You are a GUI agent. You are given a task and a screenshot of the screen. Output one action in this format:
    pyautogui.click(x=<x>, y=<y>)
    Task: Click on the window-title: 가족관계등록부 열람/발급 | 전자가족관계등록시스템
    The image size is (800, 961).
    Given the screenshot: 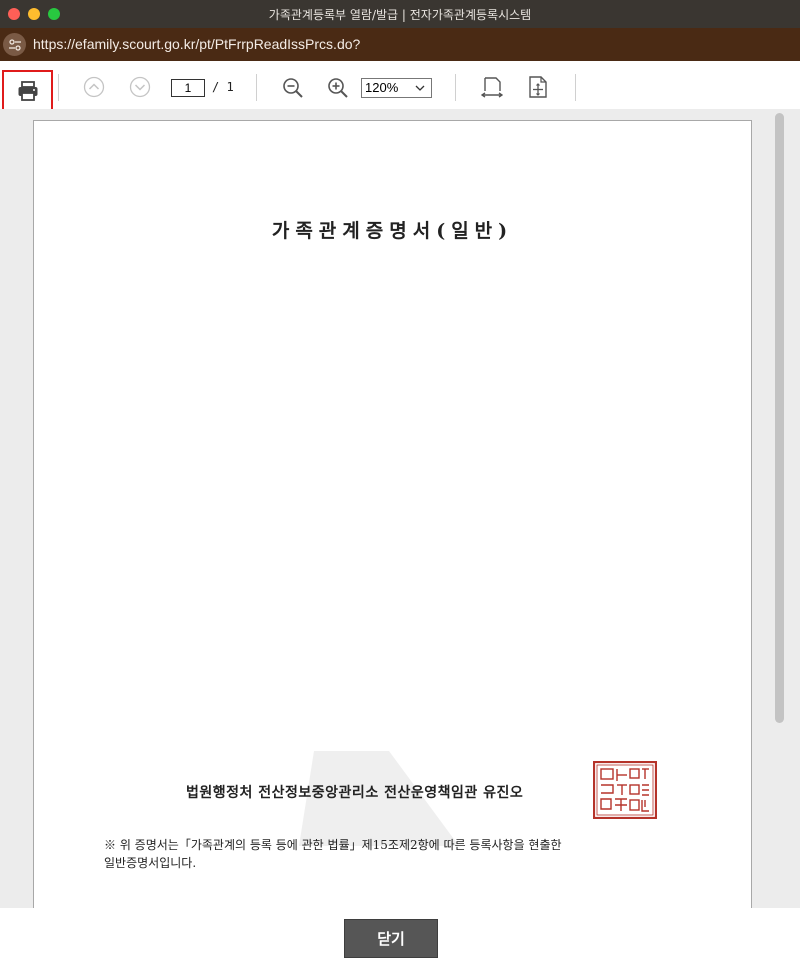 What is the action you would take?
    pyautogui.click(x=400, y=14)
    